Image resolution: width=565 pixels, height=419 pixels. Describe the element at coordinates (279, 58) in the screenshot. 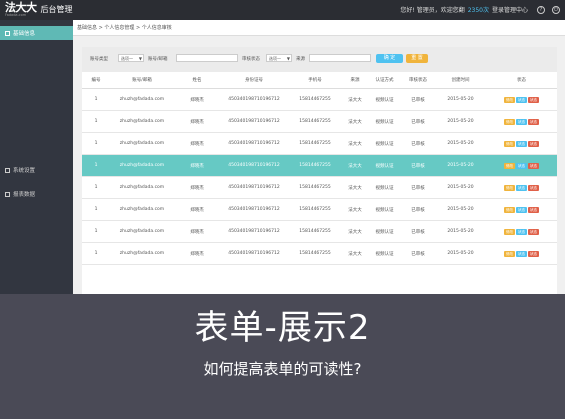

I see `audit-status-select: 选项一 ▼` at that location.